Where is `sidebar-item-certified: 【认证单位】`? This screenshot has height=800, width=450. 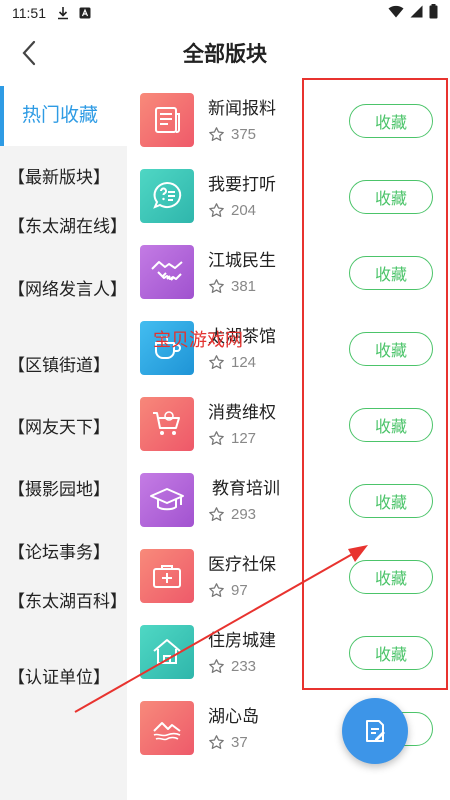 sidebar-item-certified: 【认证单位】 is located at coordinates (63, 677).